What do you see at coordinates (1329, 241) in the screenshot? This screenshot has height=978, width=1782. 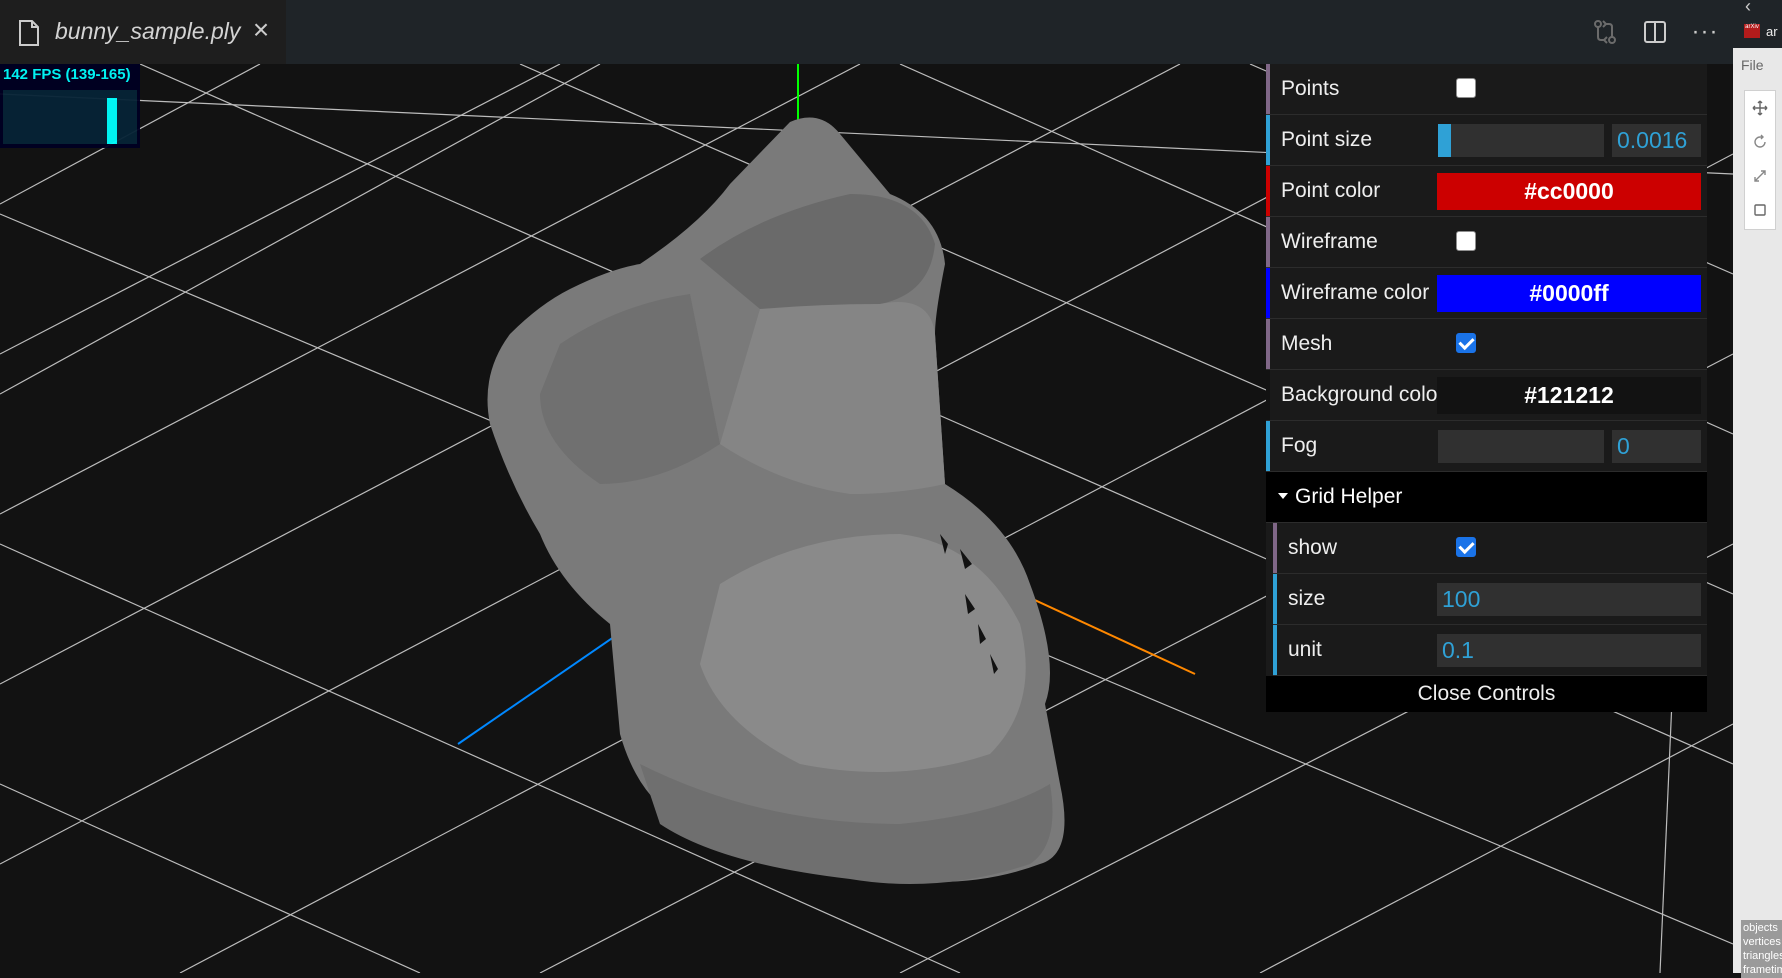 I see `control-label: Wireframe` at bounding box center [1329, 241].